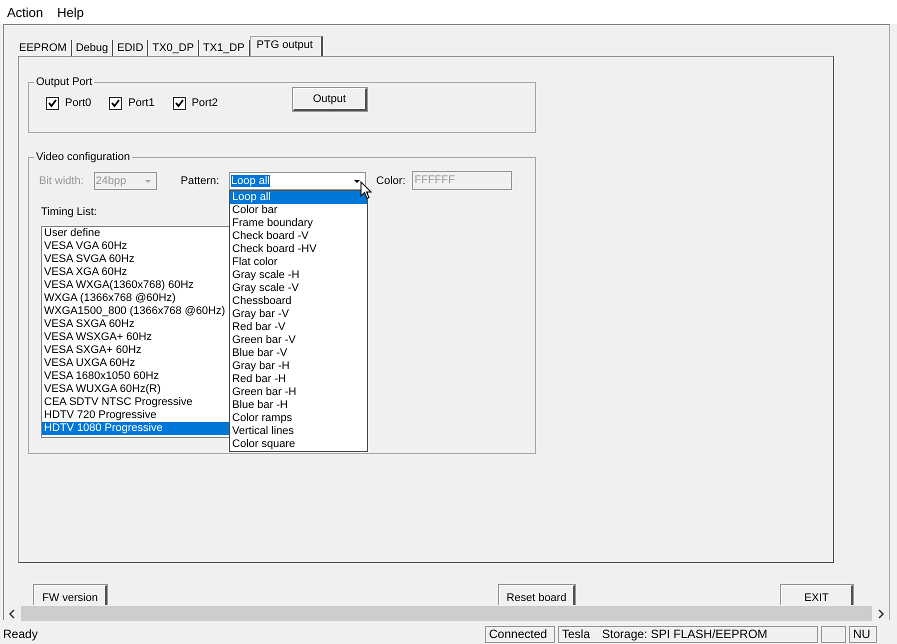  I want to click on status-pane, so click(833, 634).